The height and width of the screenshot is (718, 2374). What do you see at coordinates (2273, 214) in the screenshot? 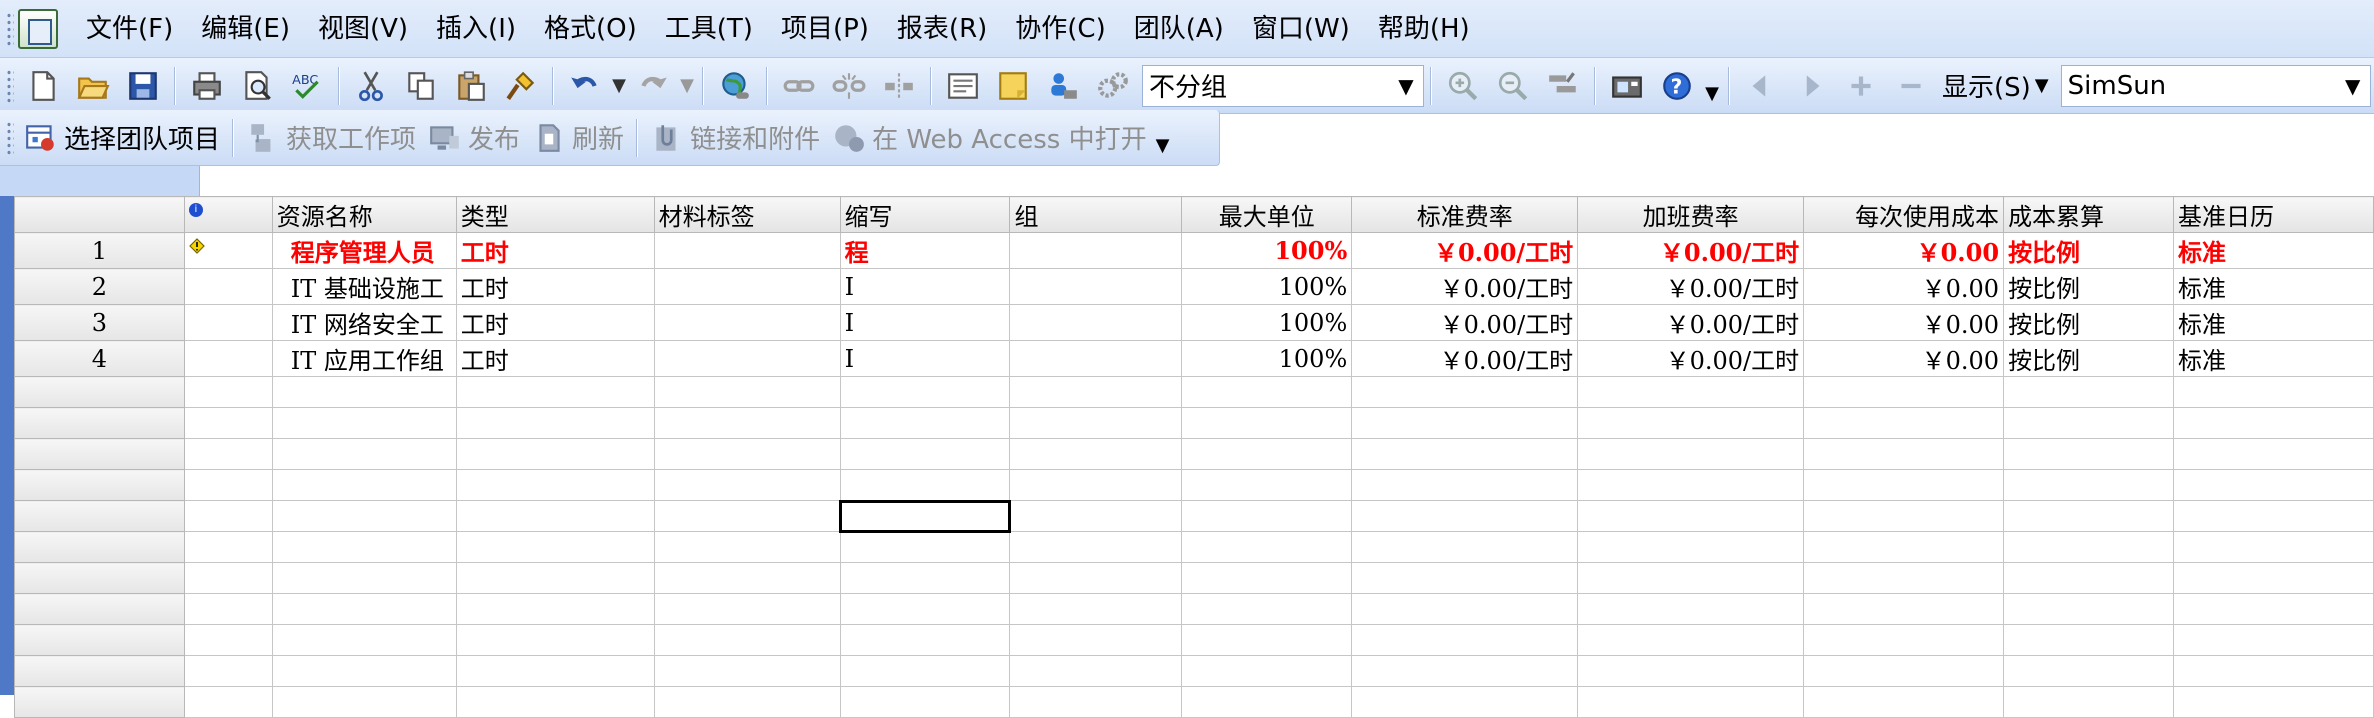
I see `column-header-base-calendar: 基准日历` at bounding box center [2273, 214].